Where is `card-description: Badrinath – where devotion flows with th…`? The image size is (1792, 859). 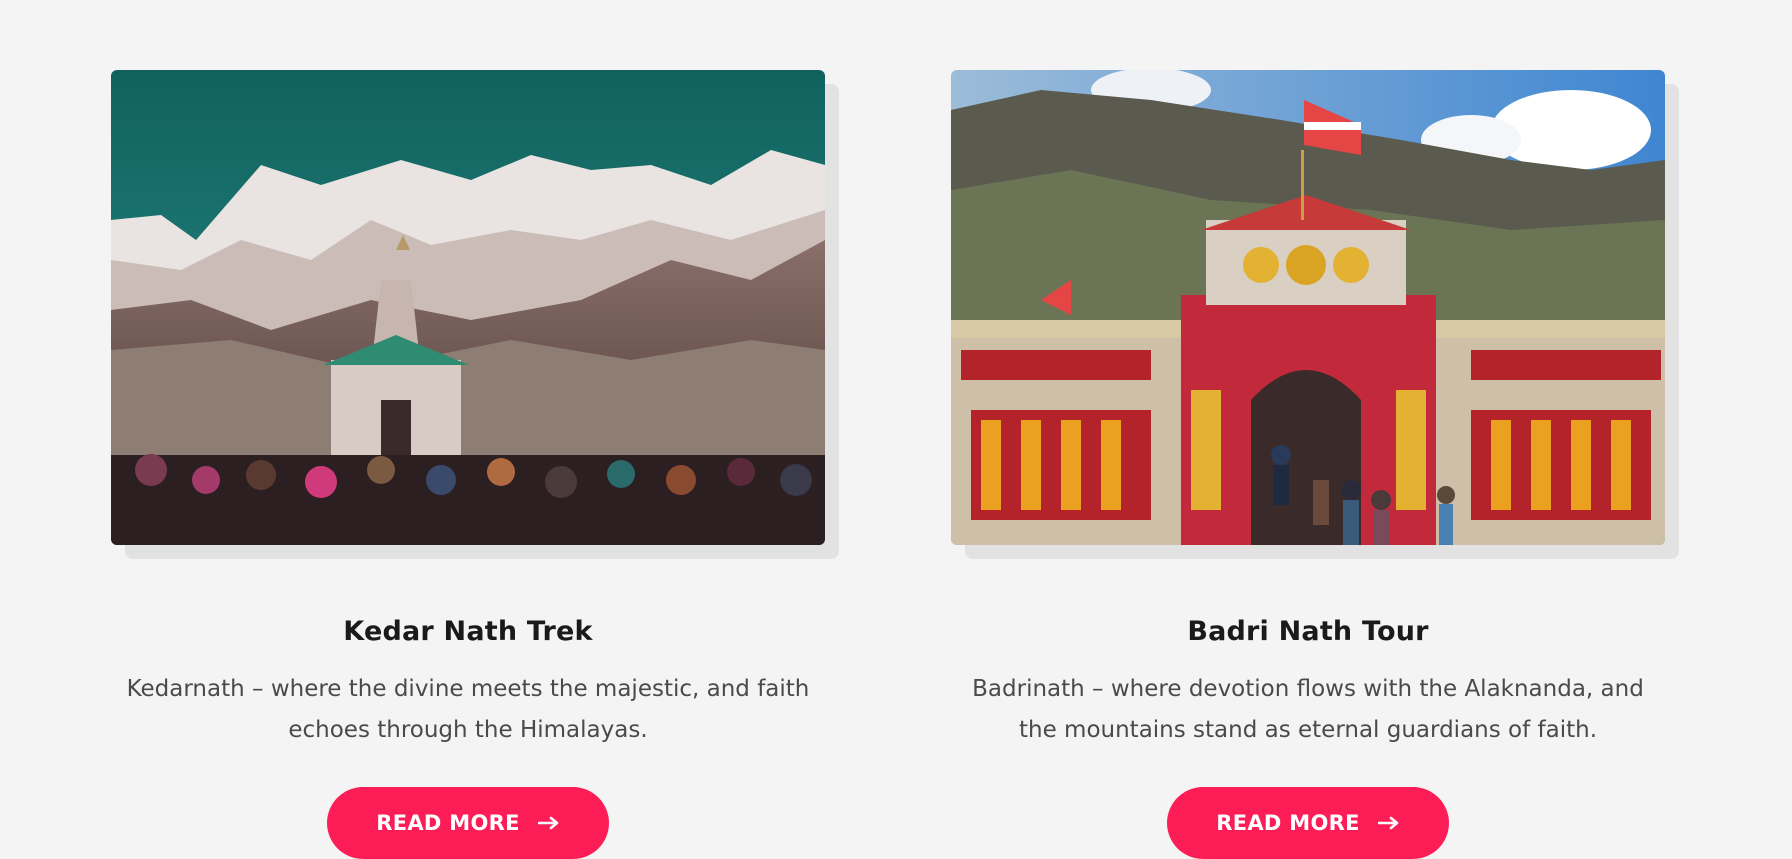
card-description: Badrinath – where devotion flows with th… is located at coordinates (1308, 709).